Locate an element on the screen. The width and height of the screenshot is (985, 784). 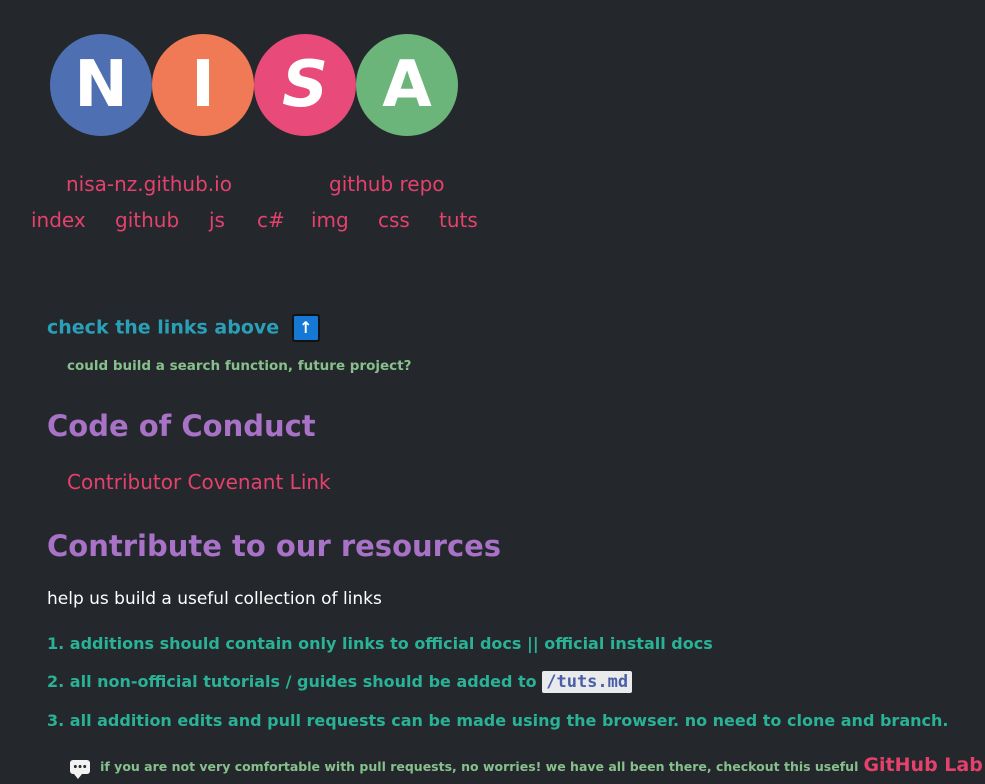
nav-link-index: index is located at coordinates (58, 220).